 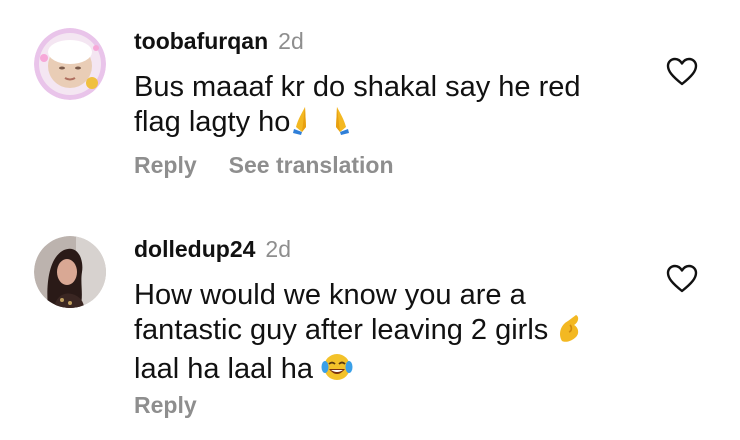 I want to click on username: dolledup24, so click(x=194, y=249).